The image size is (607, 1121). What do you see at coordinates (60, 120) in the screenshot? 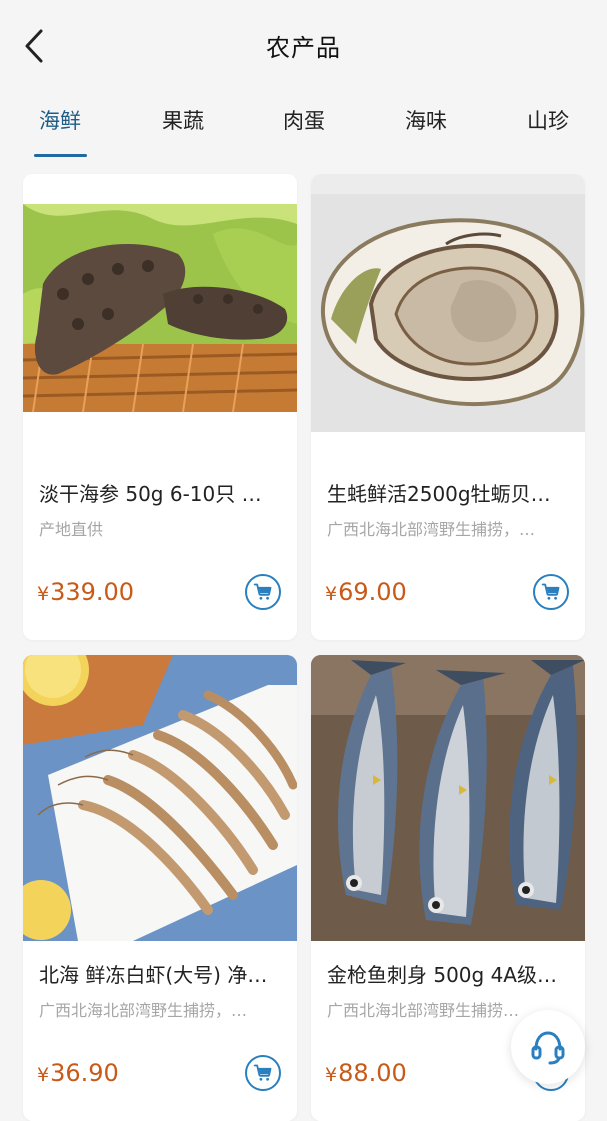
I see `tab-seafood: 海鲜` at bounding box center [60, 120].